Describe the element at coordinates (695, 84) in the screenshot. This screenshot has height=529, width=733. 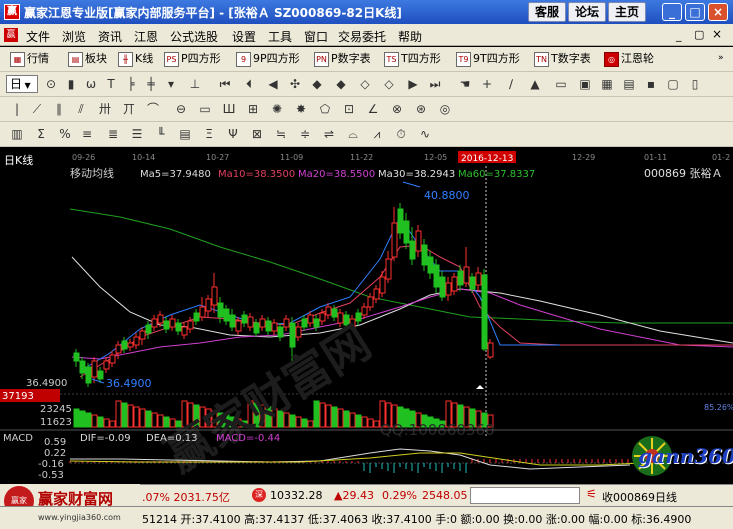
I see `copy-icon: ▯` at that location.